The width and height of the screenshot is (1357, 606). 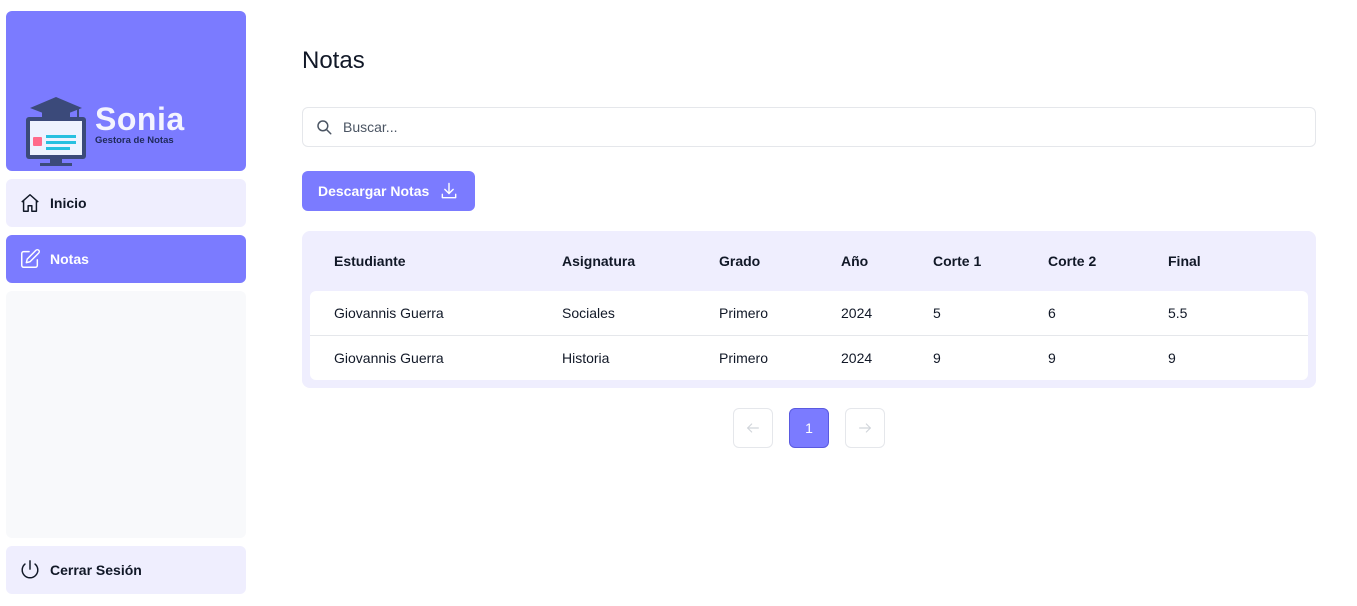 I want to click on search-input, so click(x=793, y=127).